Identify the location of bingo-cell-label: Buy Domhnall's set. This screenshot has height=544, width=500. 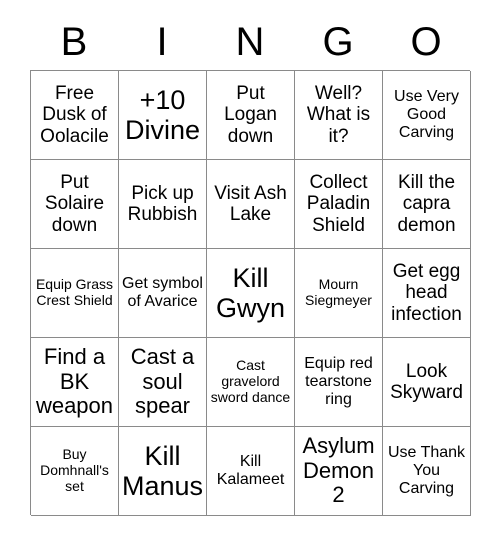
(74, 470).